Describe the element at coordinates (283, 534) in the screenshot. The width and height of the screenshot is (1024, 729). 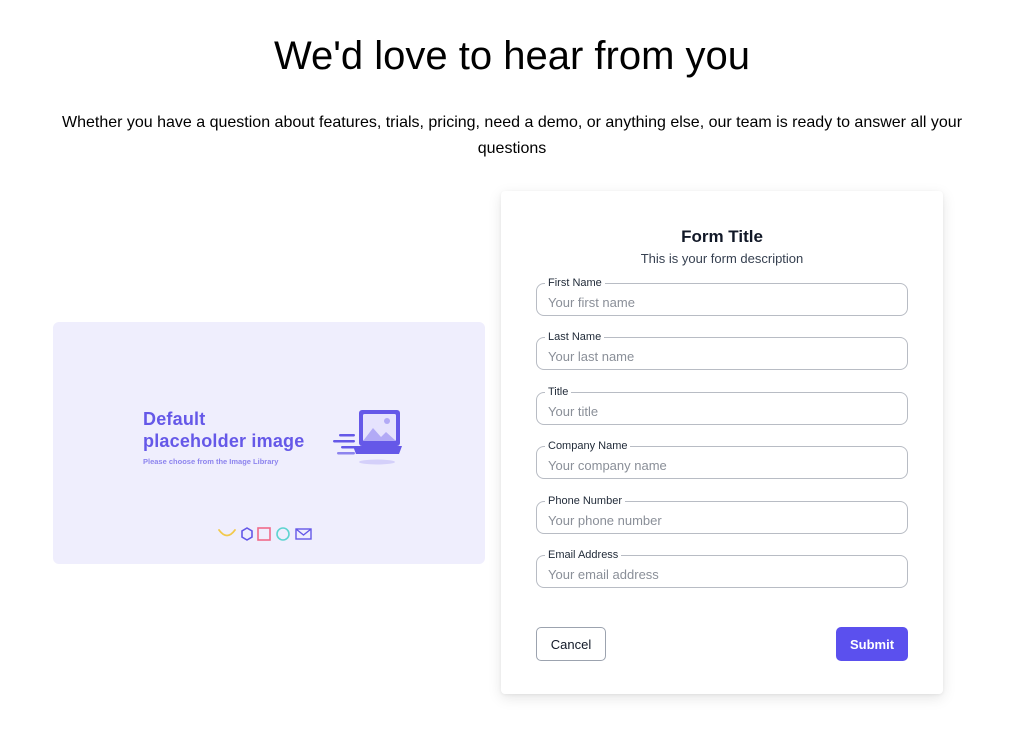
I see `circle-icon` at that location.